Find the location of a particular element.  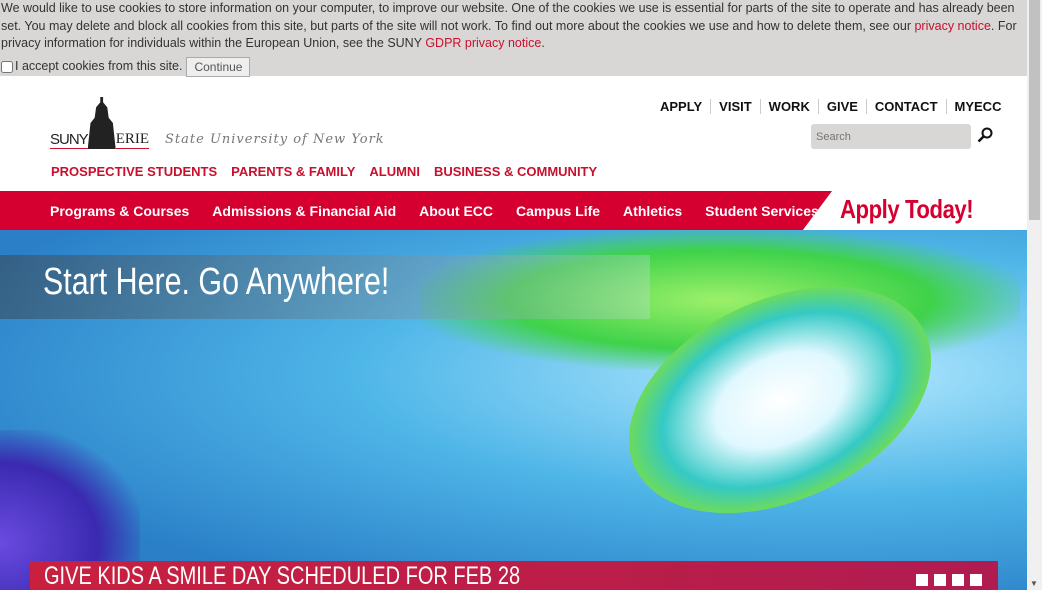

hero-tagline: Start Here. Go Anywhere! is located at coordinates (325, 287).